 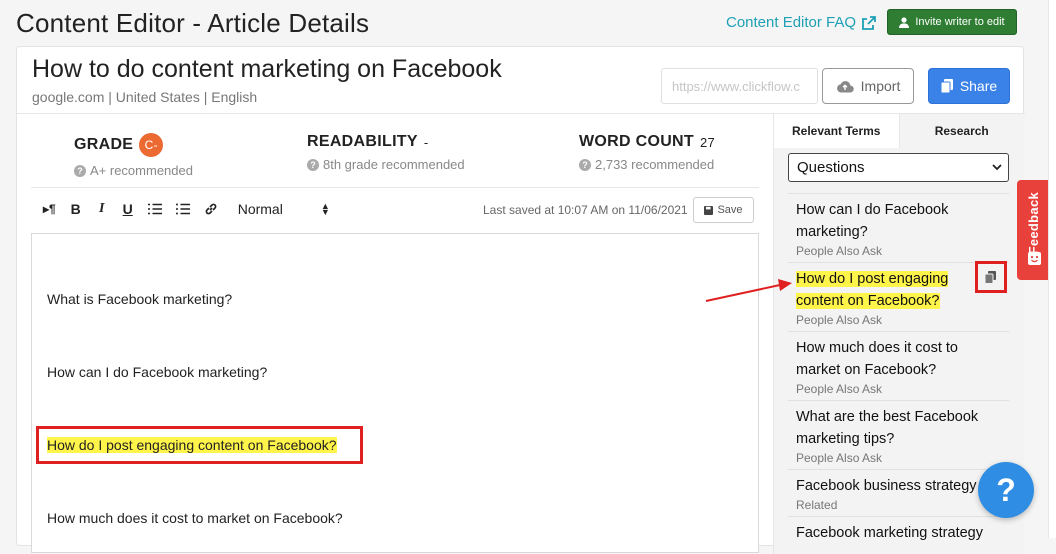 What do you see at coordinates (141, 170) in the screenshot?
I see `grade-recommended: A+ recommended` at bounding box center [141, 170].